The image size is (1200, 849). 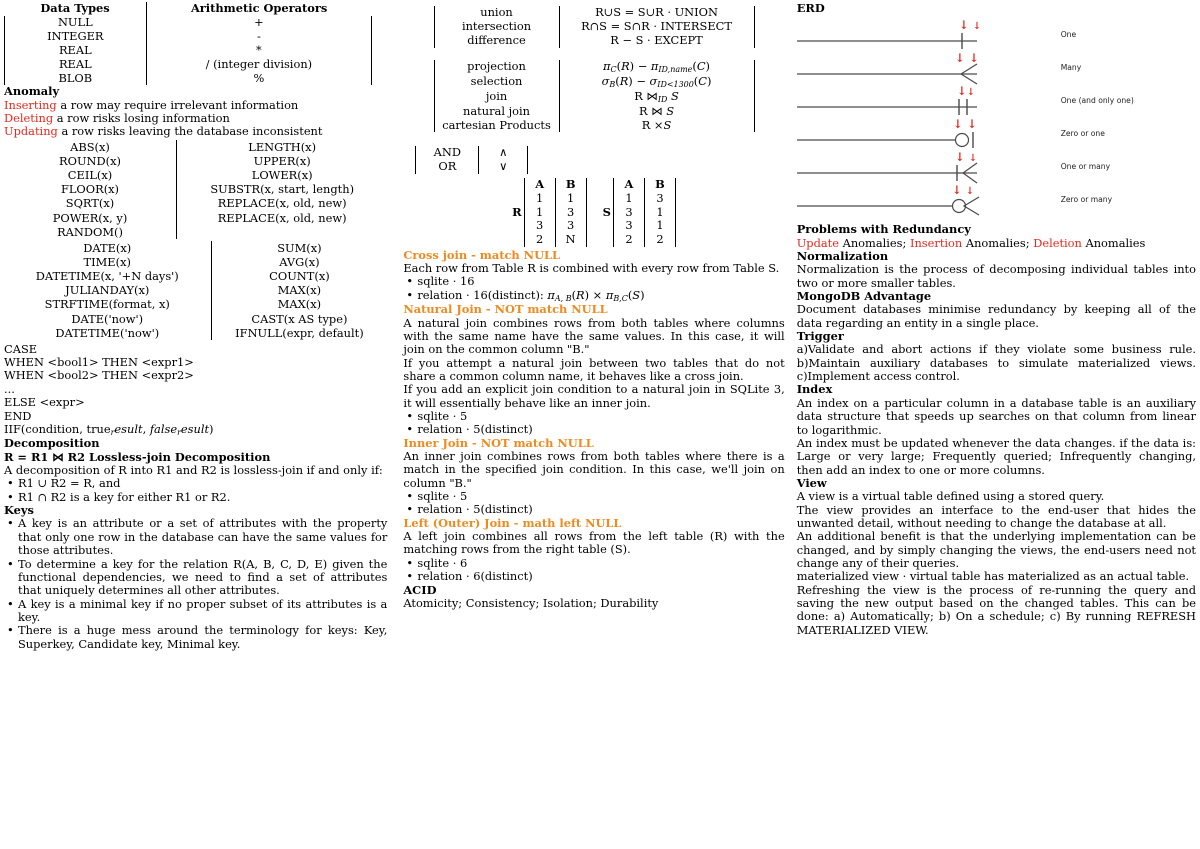 I want to click on view-heading: View, so click(x=811, y=482).